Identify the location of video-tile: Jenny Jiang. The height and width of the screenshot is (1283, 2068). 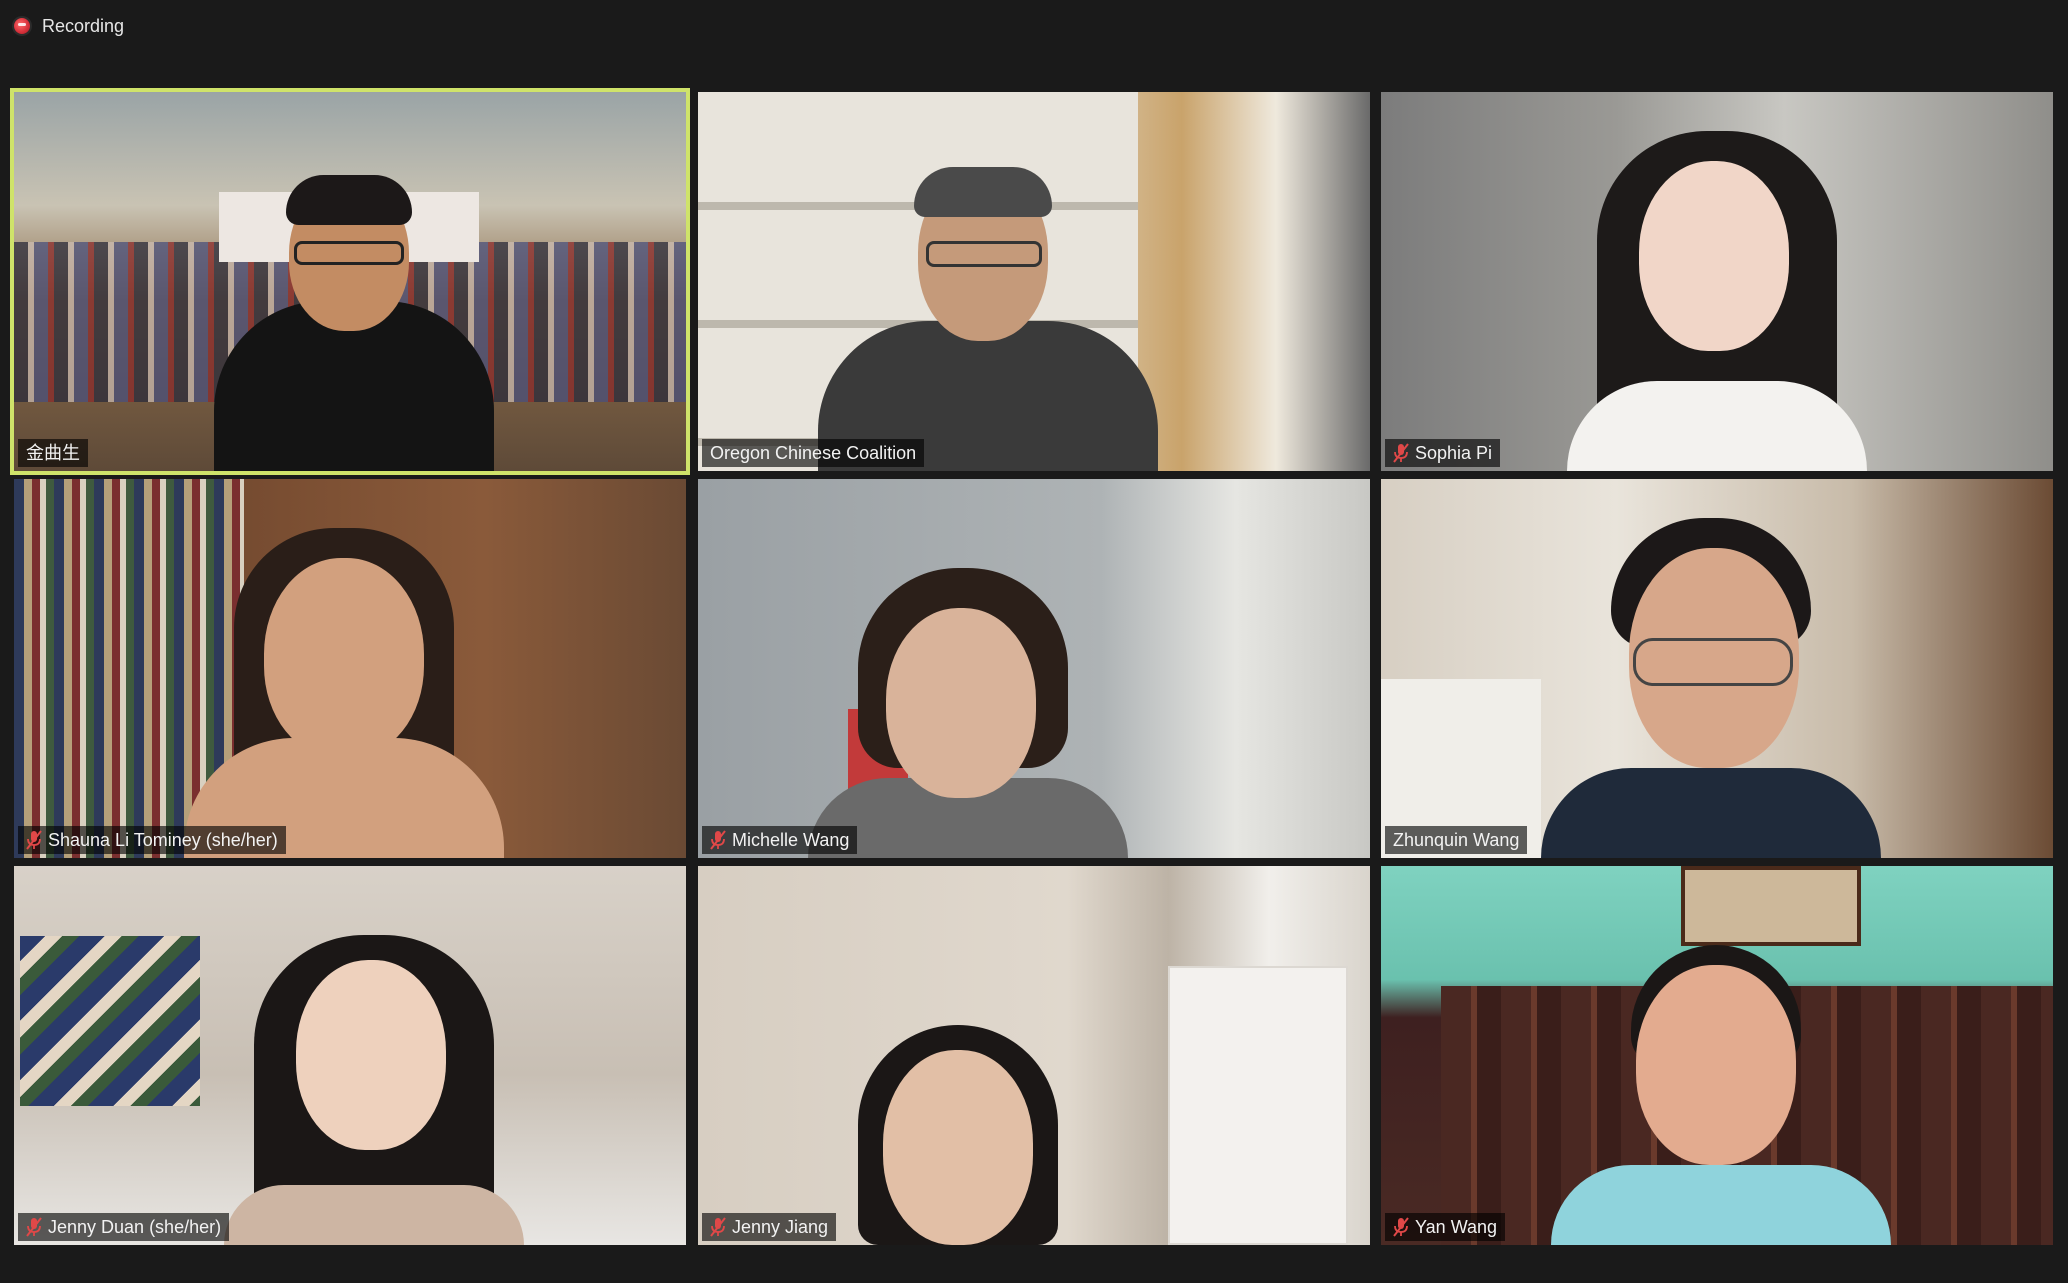
(1034, 1055).